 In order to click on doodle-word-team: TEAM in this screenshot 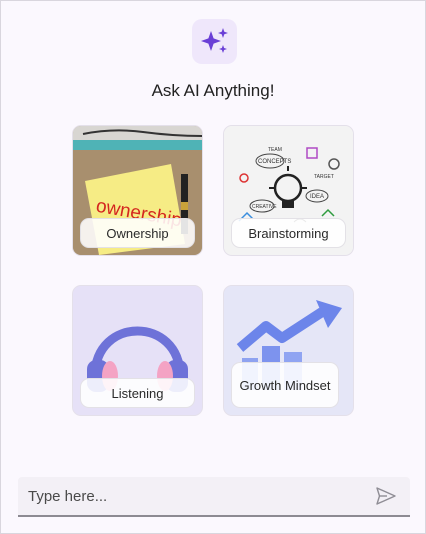, I will do `click(275, 150)`.